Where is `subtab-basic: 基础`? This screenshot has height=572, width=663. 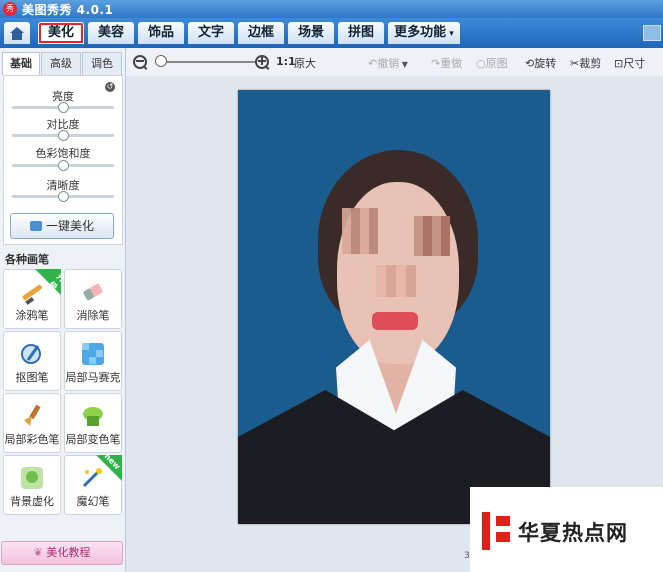 subtab-basic: 基础 is located at coordinates (21, 63).